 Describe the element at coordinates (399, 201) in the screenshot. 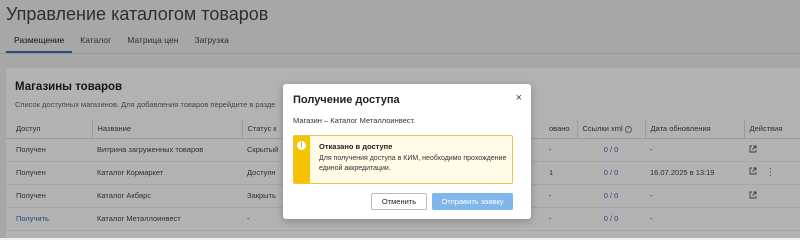

I see `cancel-button: Отменить` at that location.